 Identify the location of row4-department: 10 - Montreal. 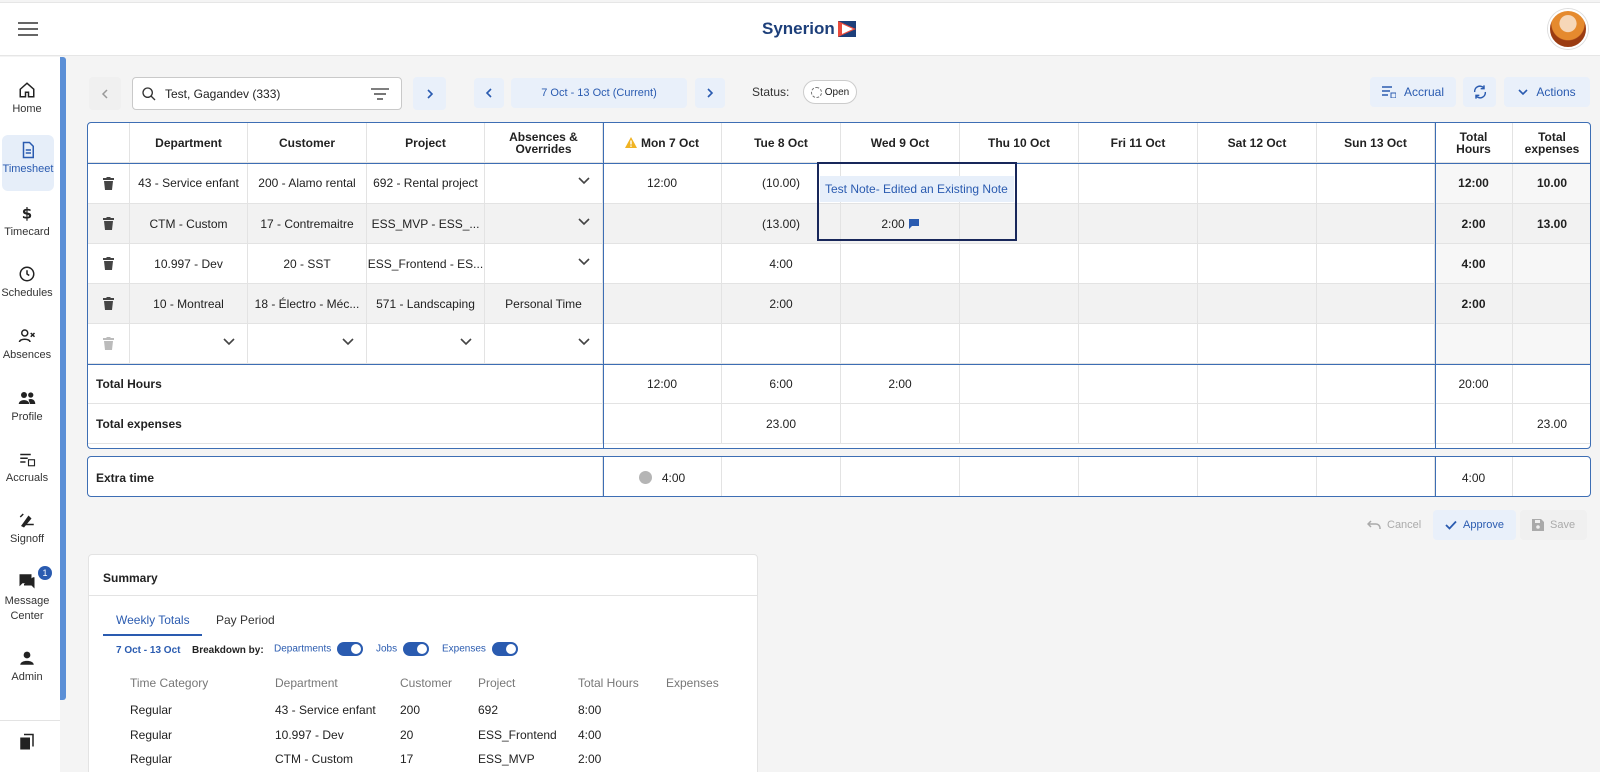
(189, 304).